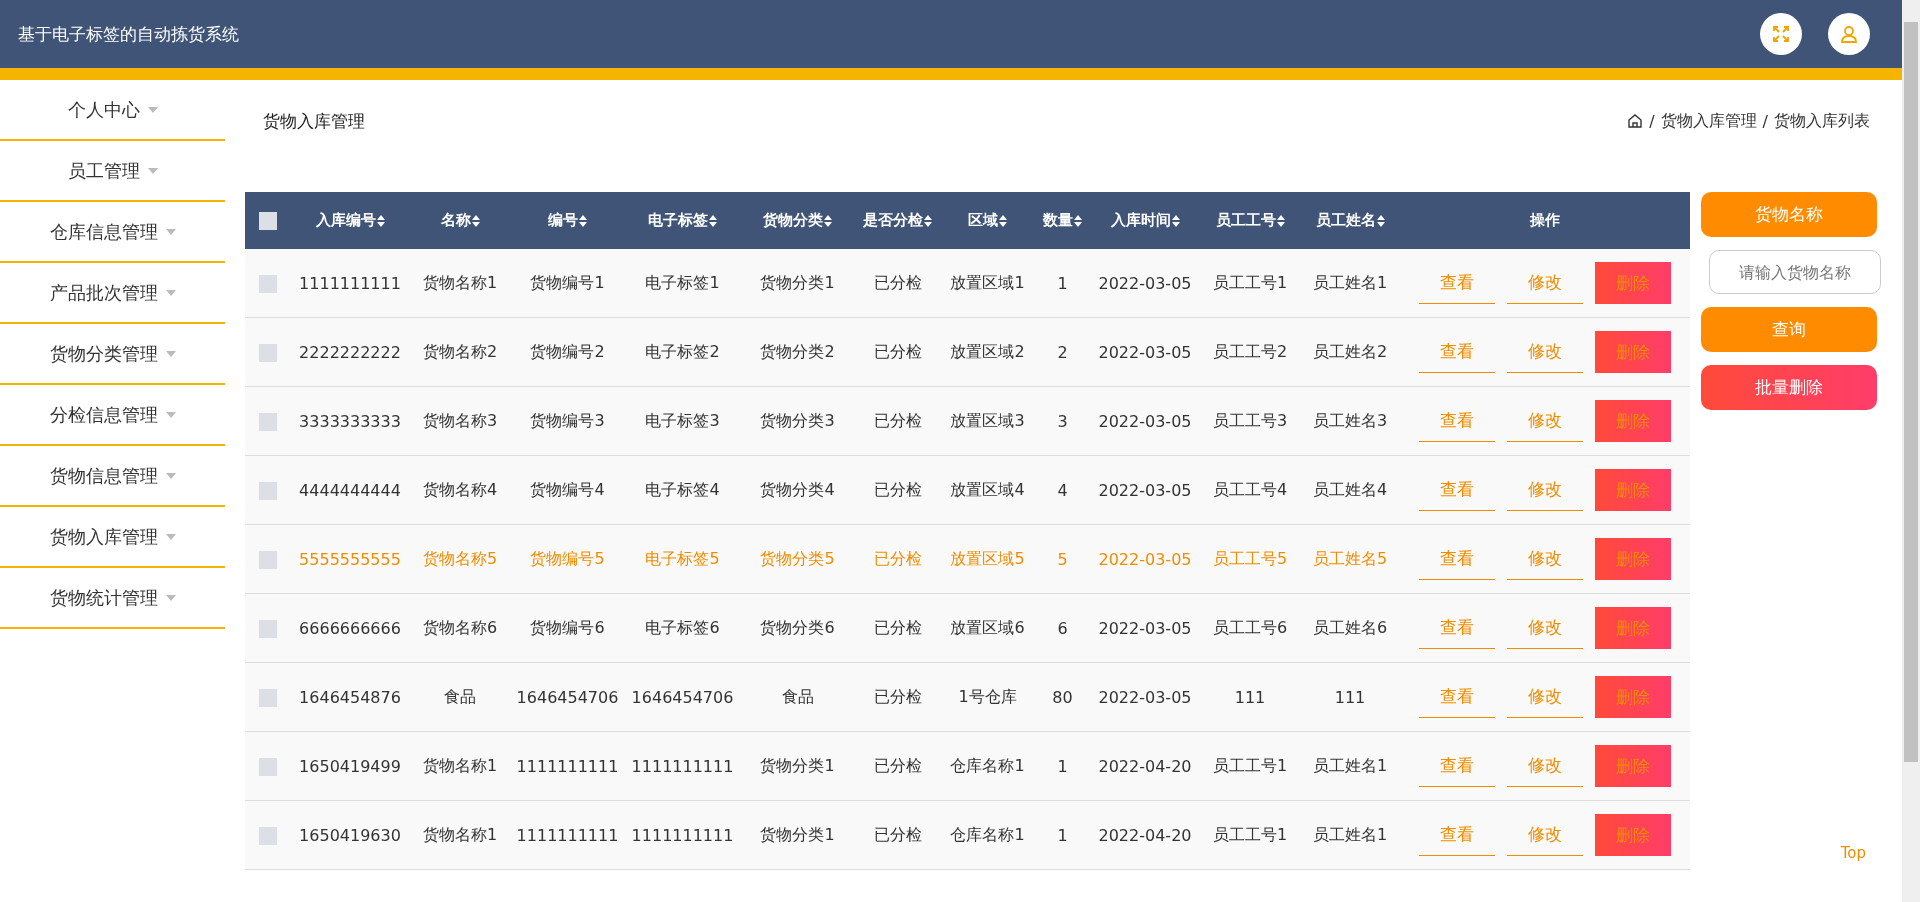 This screenshot has height=902, width=1920. Describe the element at coordinates (1822, 121) in the screenshot. I see `breadcrumb-item: 货物入库列表` at that location.